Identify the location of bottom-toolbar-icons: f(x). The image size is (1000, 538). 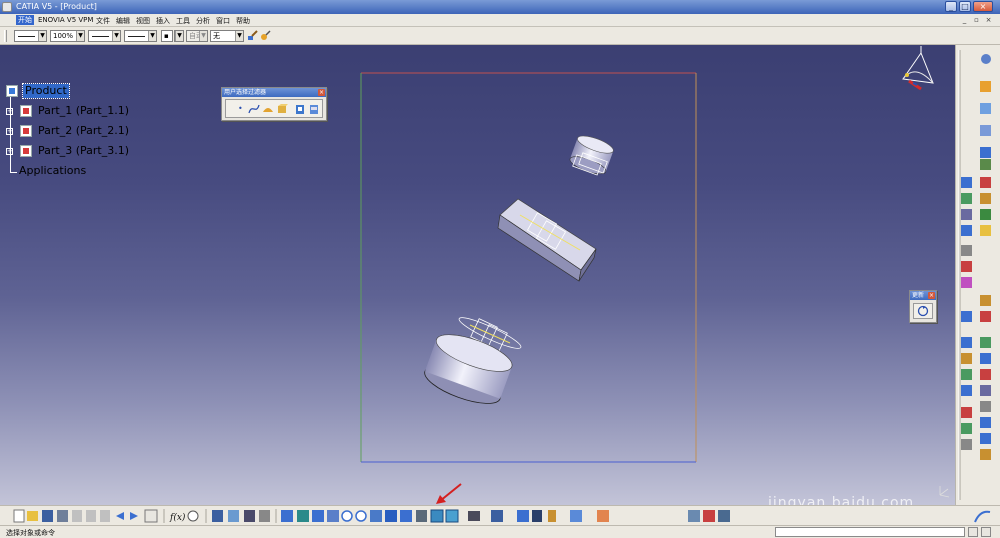
(502, 516).